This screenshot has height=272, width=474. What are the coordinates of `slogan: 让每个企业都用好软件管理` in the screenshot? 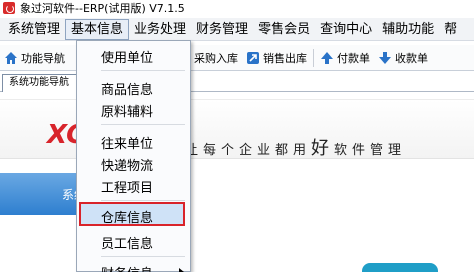 It's located at (295, 147).